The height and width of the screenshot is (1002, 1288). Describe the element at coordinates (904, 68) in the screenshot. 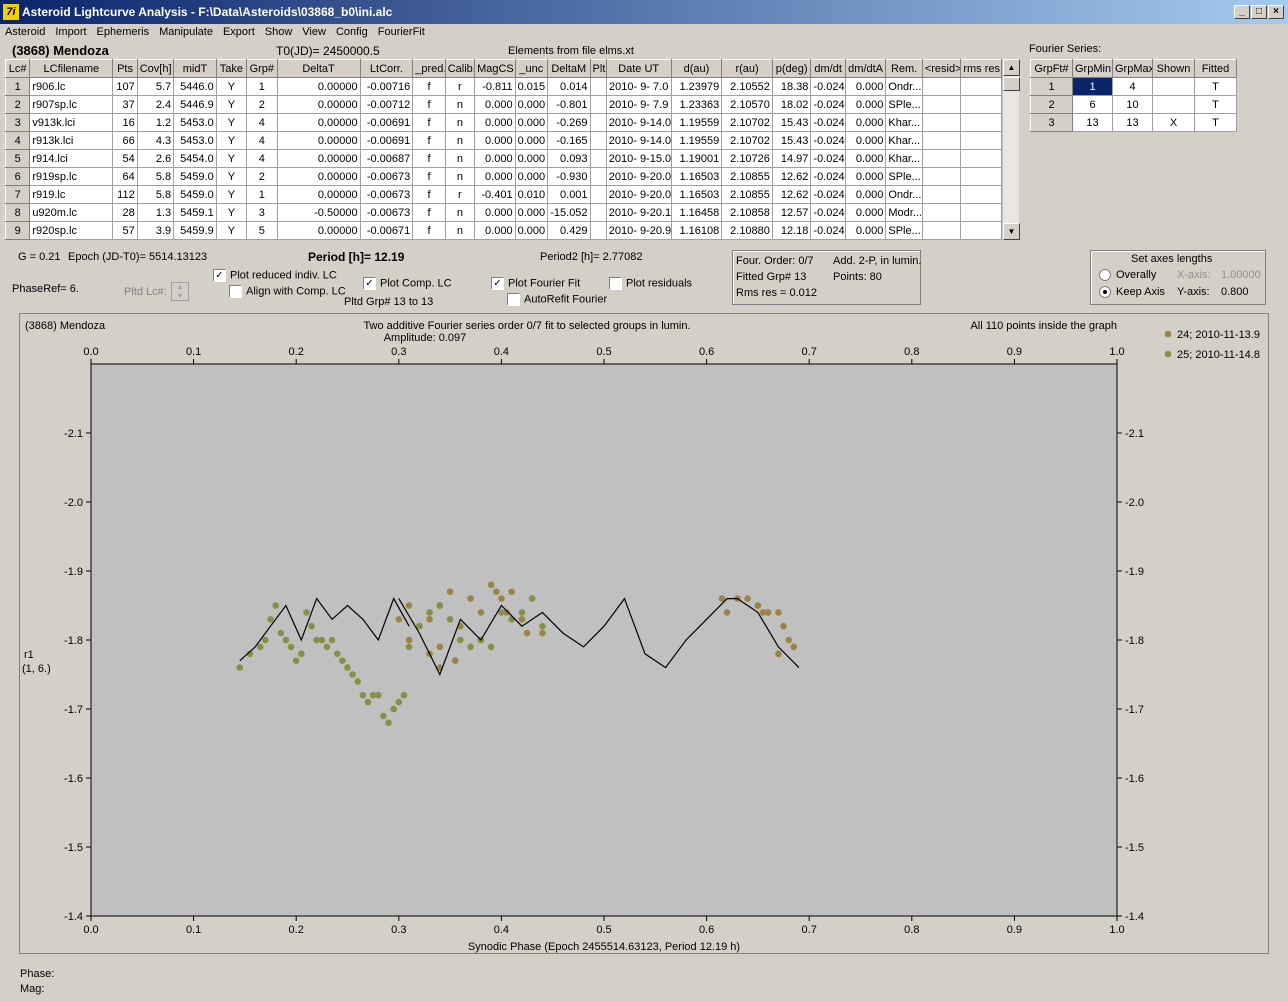

I see `lc-col-header: Rem.` at that location.